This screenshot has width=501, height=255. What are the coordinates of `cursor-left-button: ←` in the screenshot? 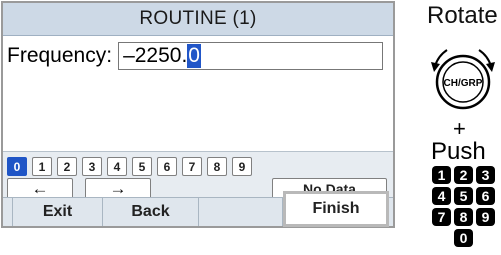 It's located at (40, 188).